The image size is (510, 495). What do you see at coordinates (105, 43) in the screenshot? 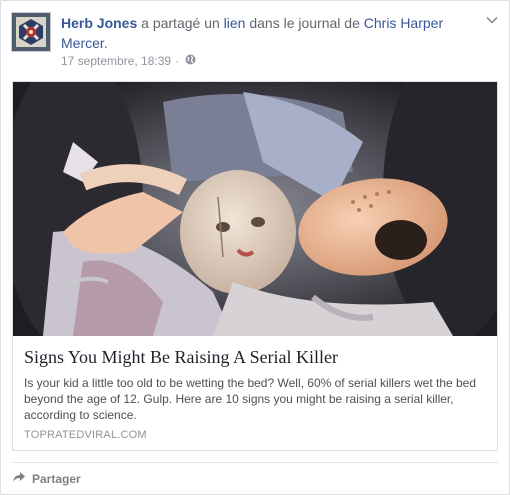
I see `header-period: .` at bounding box center [105, 43].